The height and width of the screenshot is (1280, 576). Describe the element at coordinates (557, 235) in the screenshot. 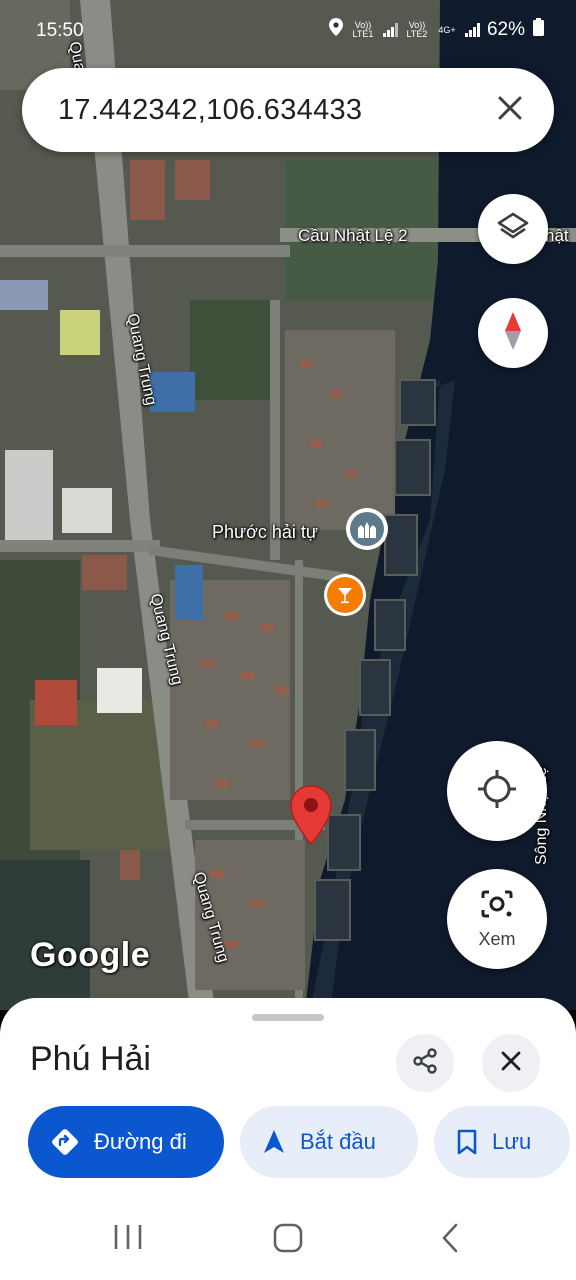

I see `bridge-label-overflow: hật` at that location.